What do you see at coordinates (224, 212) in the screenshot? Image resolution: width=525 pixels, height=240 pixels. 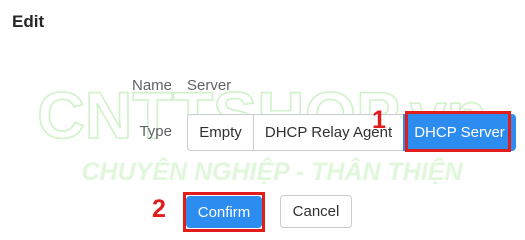 I see `confirm-button: Confirm` at bounding box center [224, 212].